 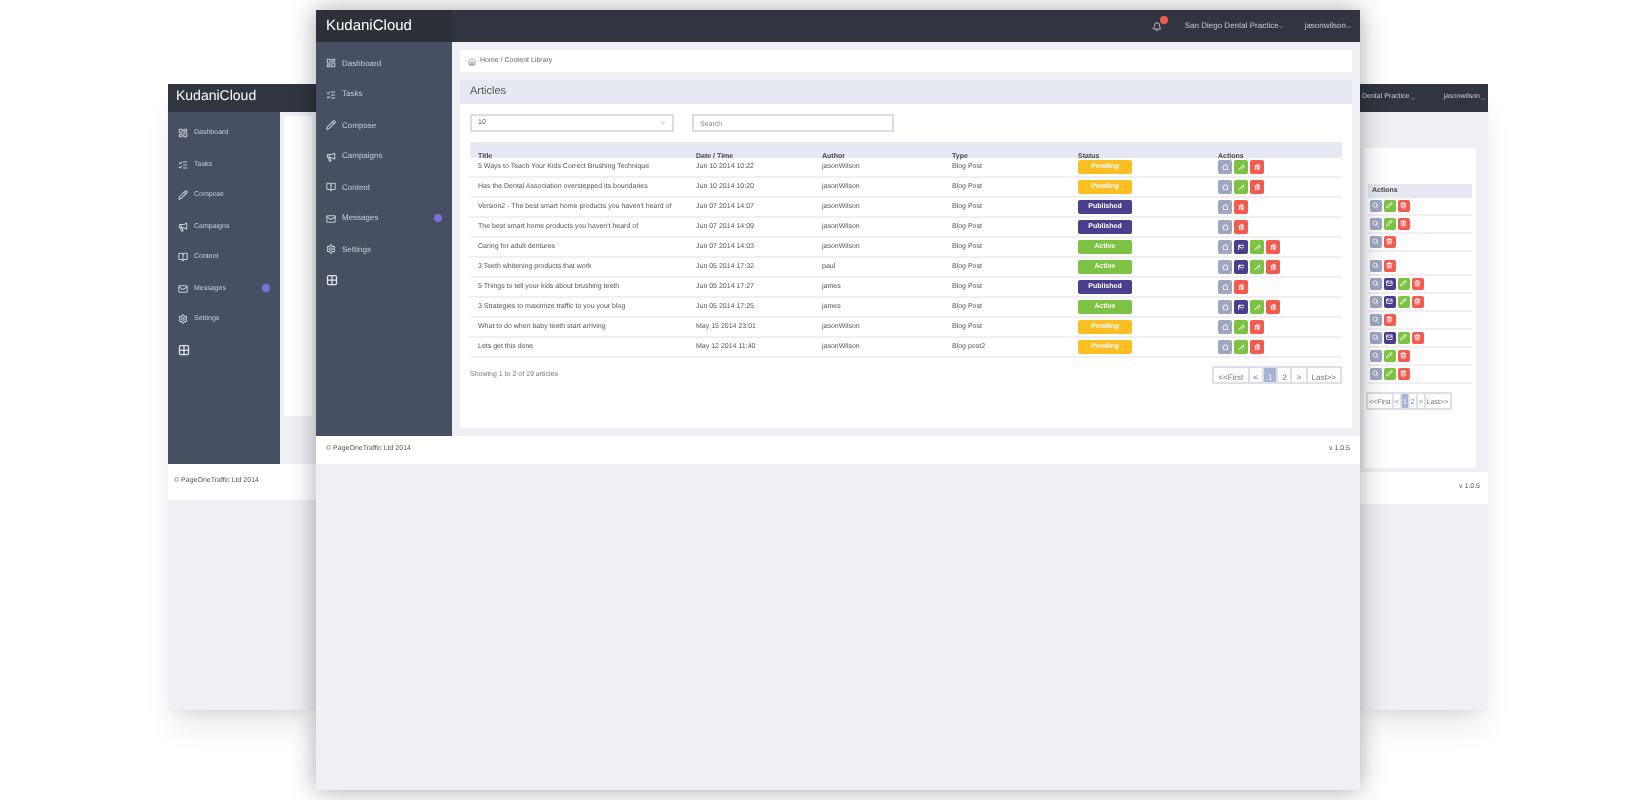 I want to click on home-icon, so click(x=472, y=61).